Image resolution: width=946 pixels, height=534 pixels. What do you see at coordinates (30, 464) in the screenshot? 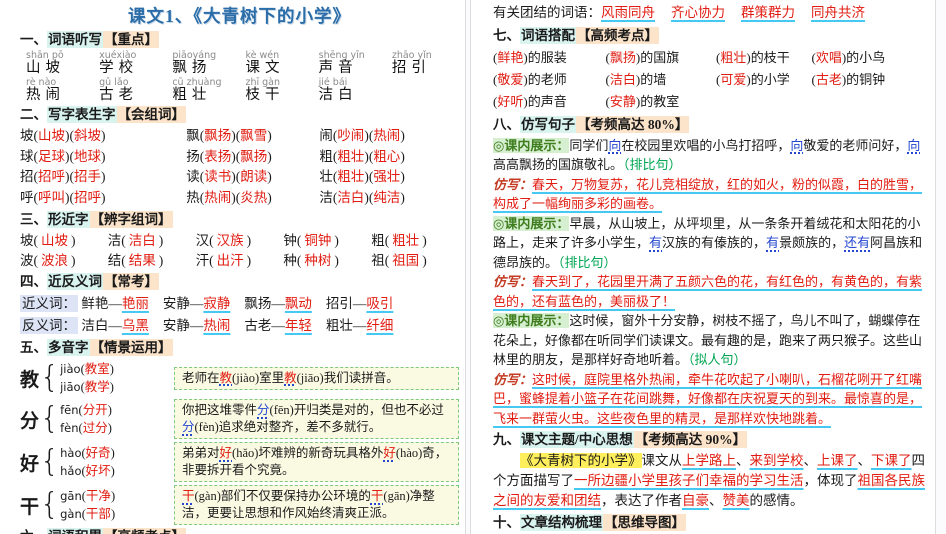
I see `polyphone-character: 好` at bounding box center [30, 464].